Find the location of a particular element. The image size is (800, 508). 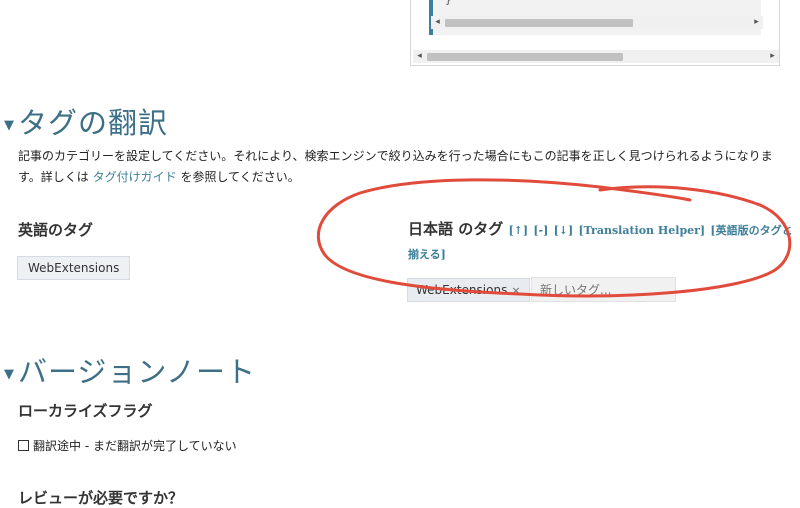

move-down-link: [↓] is located at coordinates (564, 230).